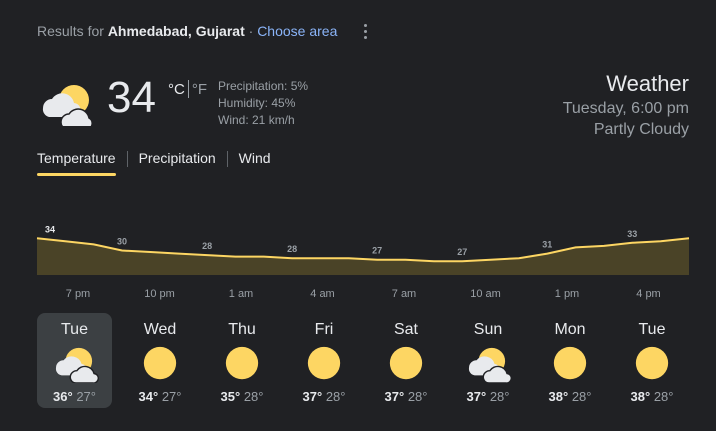 This screenshot has width=716, height=431. What do you see at coordinates (160, 329) in the screenshot?
I see `day-name: Wed` at bounding box center [160, 329].